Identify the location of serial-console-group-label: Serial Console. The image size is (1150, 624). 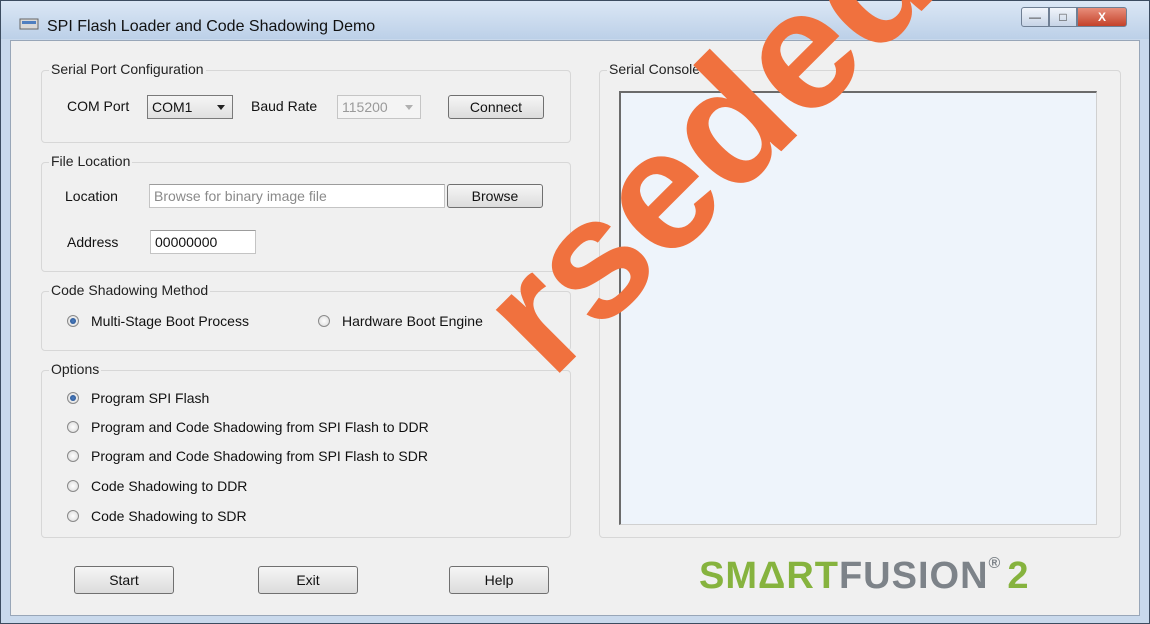
(655, 69).